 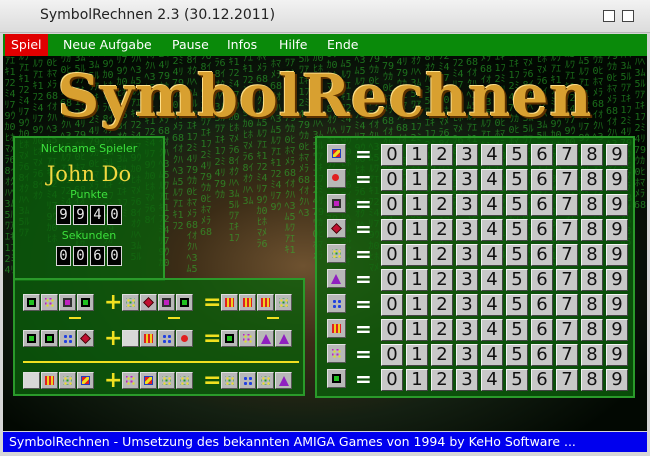 I want to click on menu-ende: Ende, so click(x=342, y=45).